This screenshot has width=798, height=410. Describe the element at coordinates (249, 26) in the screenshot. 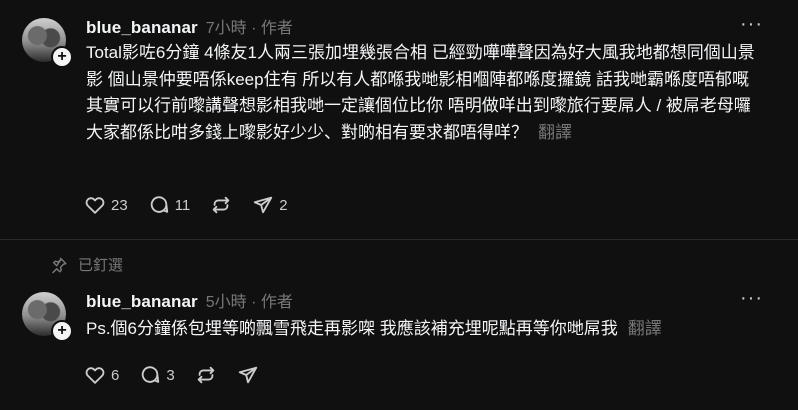

I see `post-meta: 7小時 · 作者` at that location.